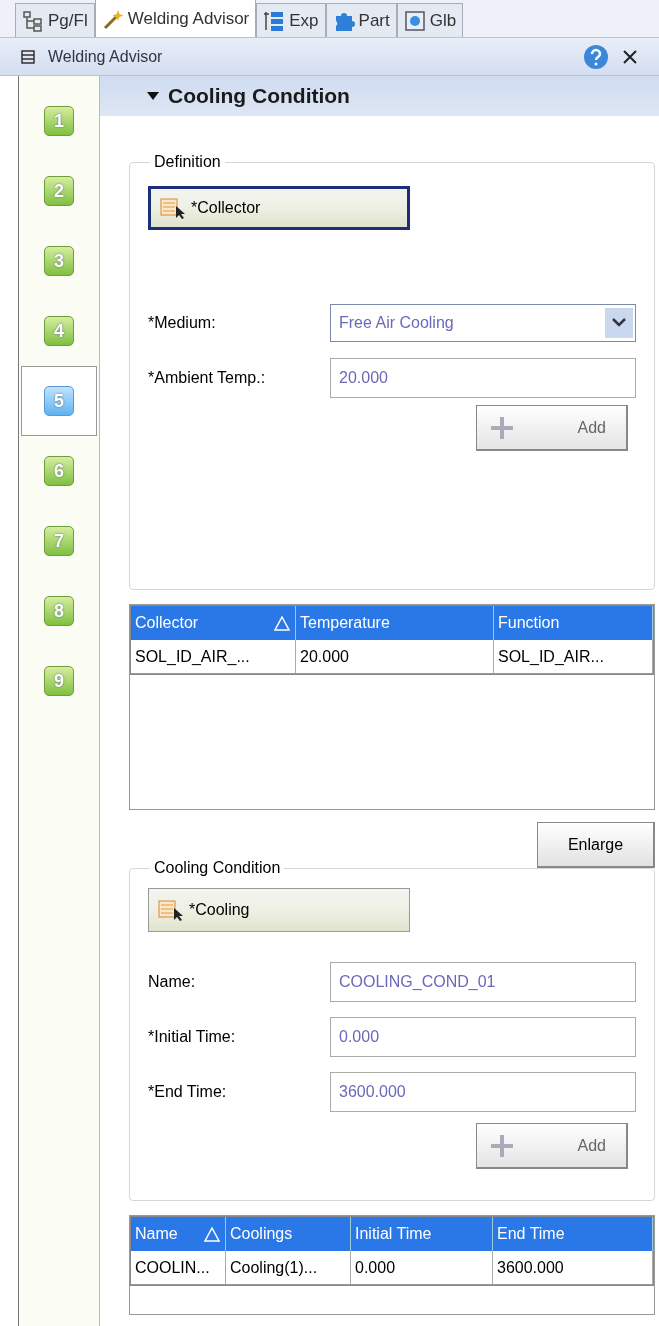  Describe the element at coordinates (213, 623) in the screenshot. I see `column-header: Collector` at that location.